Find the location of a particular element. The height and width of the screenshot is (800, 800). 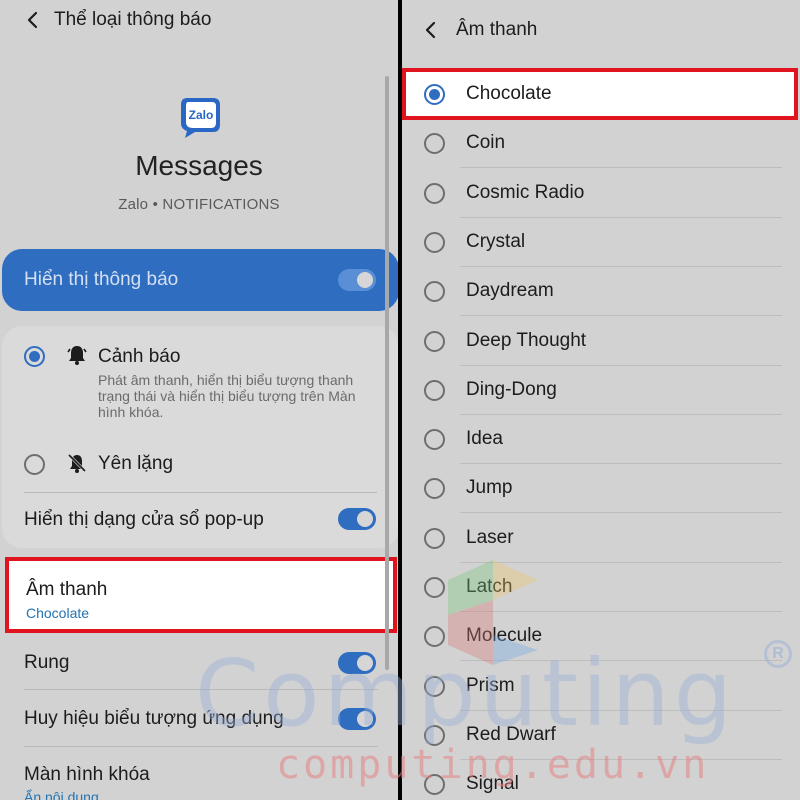

sound-option: Prism is located at coordinates (601, 686).